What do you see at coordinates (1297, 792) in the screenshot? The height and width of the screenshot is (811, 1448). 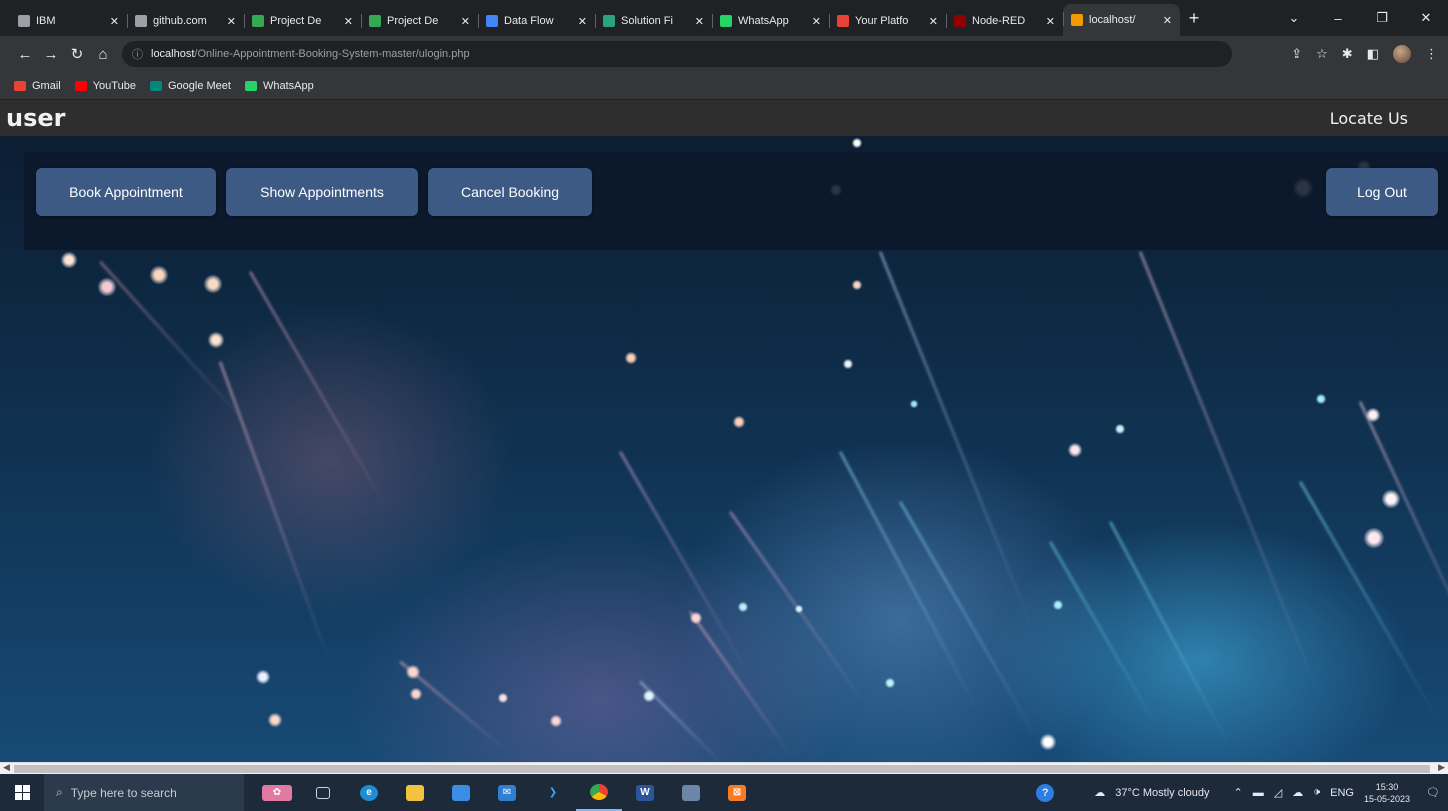 I see `onedrive-icon: ☁` at bounding box center [1297, 792].